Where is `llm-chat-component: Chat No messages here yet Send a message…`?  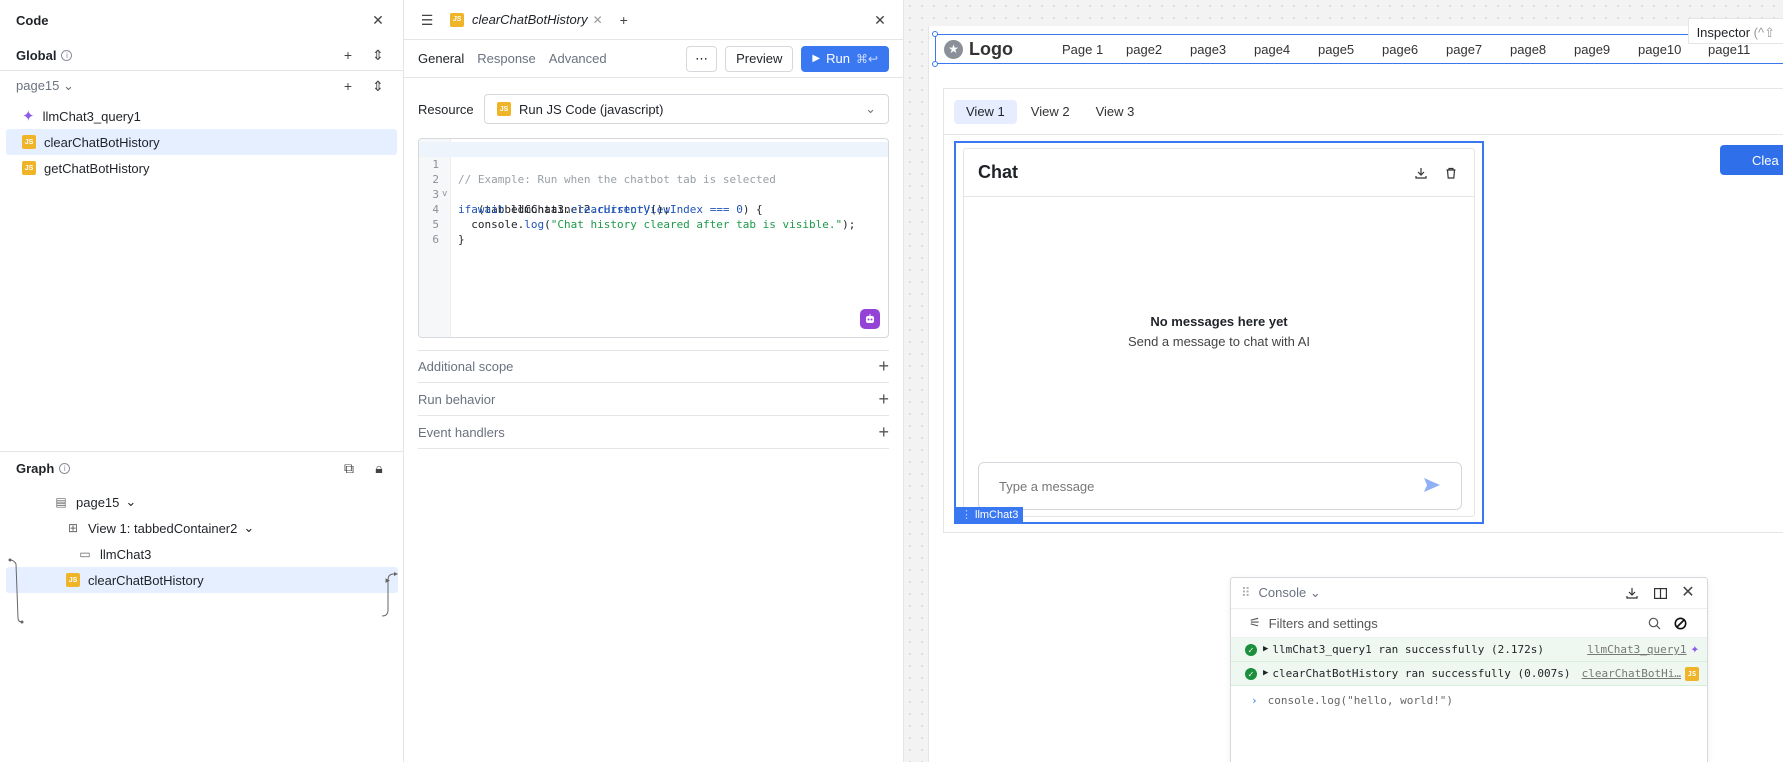 llm-chat-component: Chat No messages here yet Send a message… is located at coordinates (1219, 332).